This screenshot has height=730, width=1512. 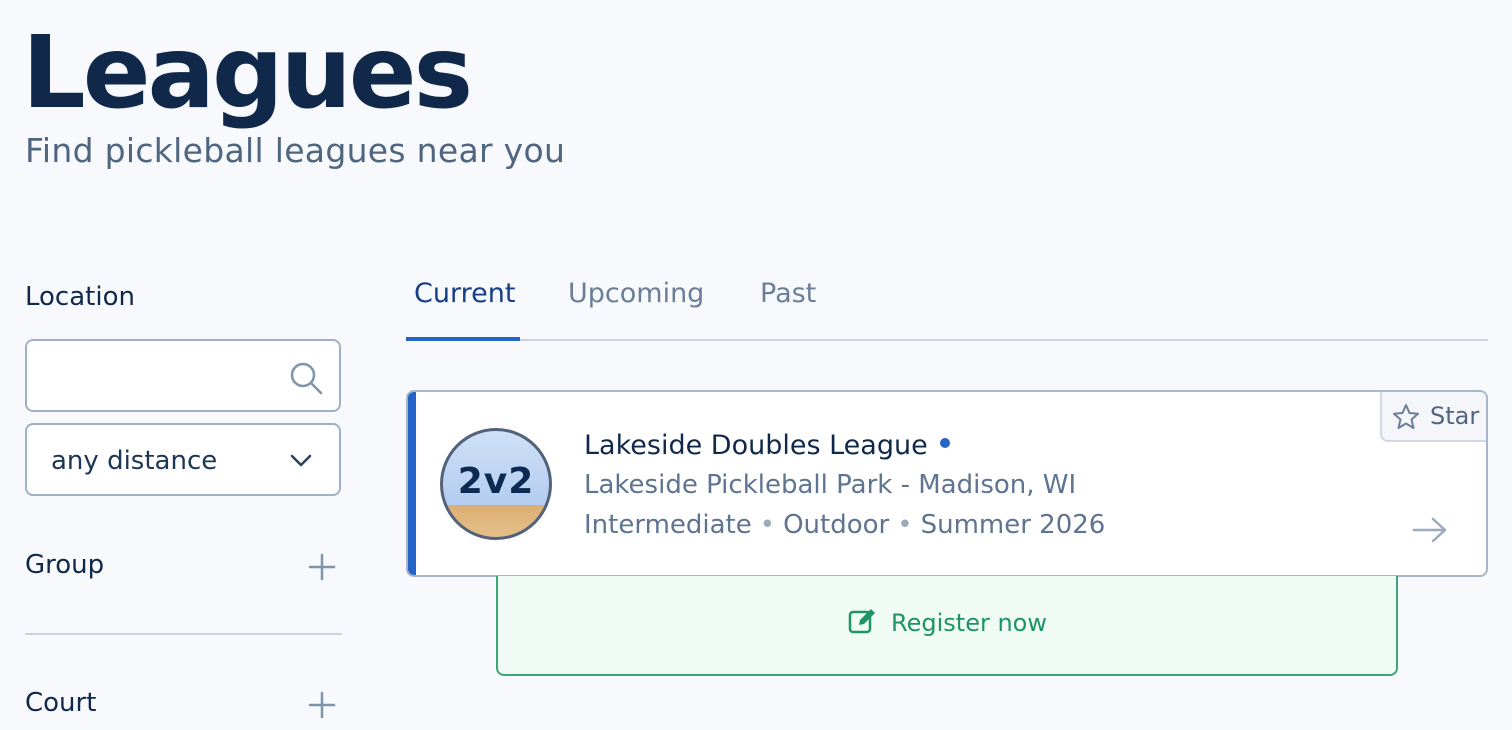 What do you see at coordinates (1455, 416) in the screenshot?
I see `star-button-label: Star` at bounding box center [1455, 416].